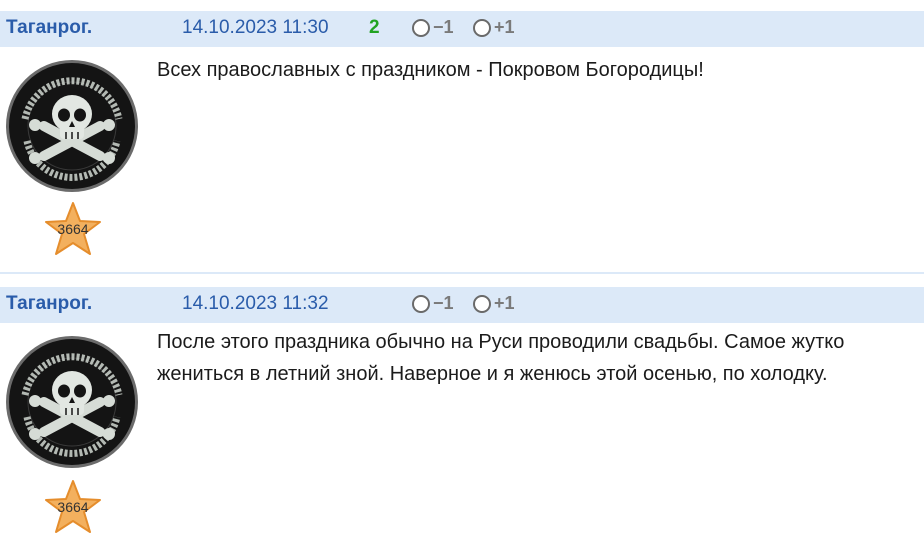  What do you see at coordinates (462, 305) in the screenshot?
I see `comment-header: Таганрог. 14.10.2023 11:32 −1 +1` at bounding box center [462, 305].